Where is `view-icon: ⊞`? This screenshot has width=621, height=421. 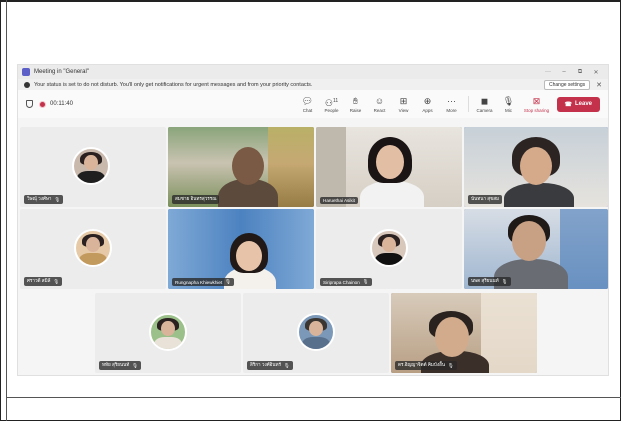 view-icon: ⊞ is located at coordinates (403, 100).